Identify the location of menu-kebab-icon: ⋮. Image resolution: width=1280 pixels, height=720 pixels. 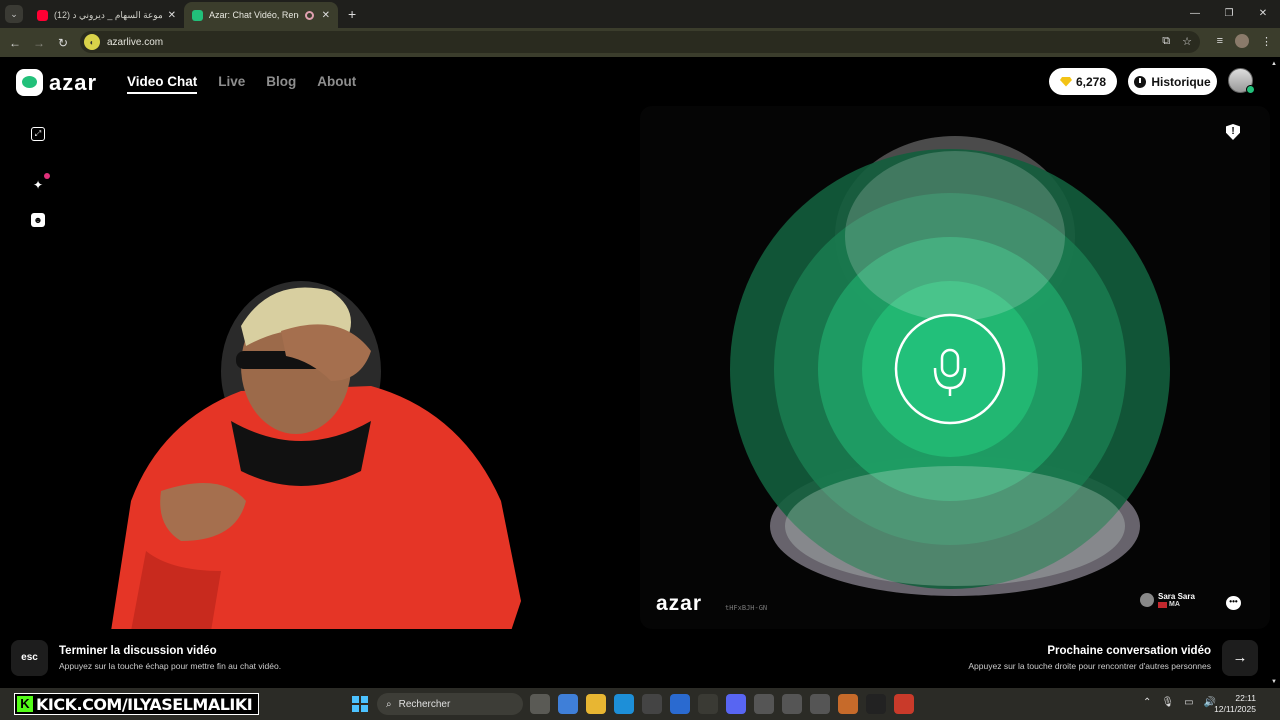
(1266, 41).